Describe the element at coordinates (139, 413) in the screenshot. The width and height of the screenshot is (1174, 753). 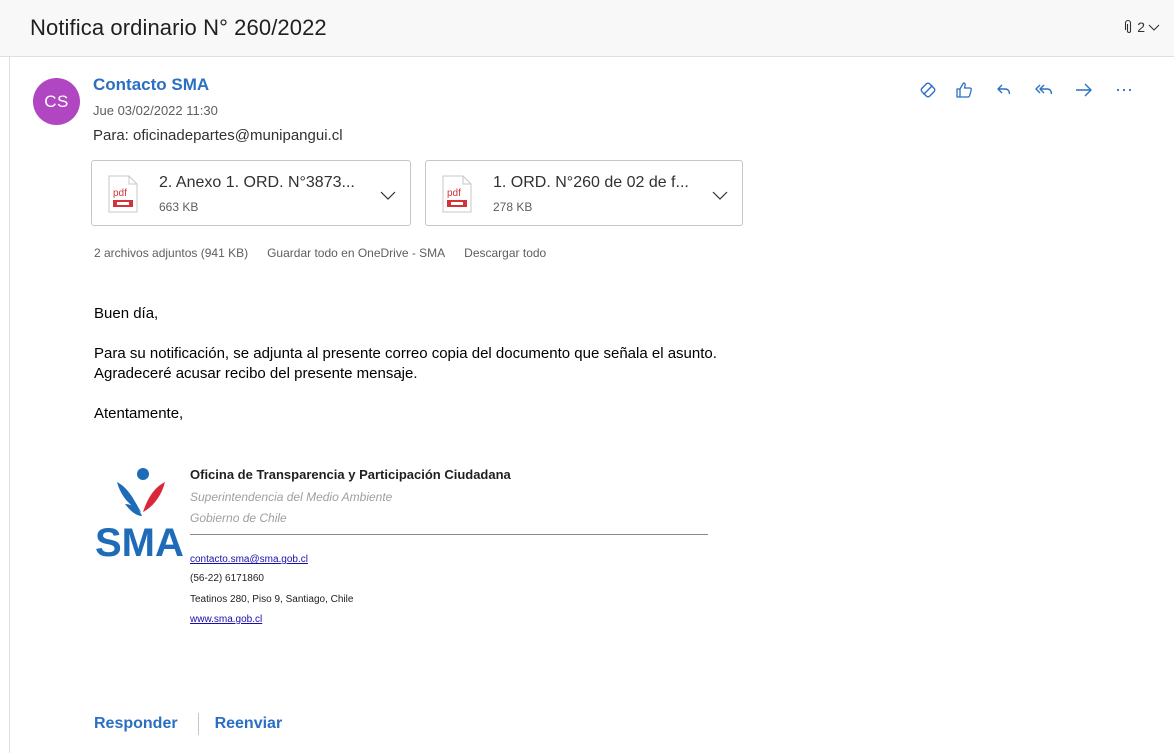
I see `body-closing: Atentamente,` at that location.